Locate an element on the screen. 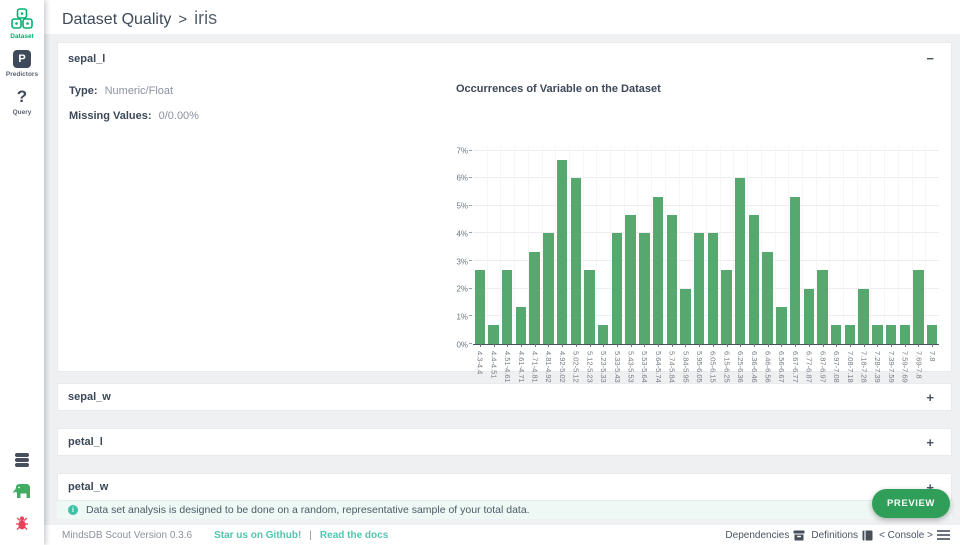  sidebar-label-query: Query is located at coordinates (22, 112).